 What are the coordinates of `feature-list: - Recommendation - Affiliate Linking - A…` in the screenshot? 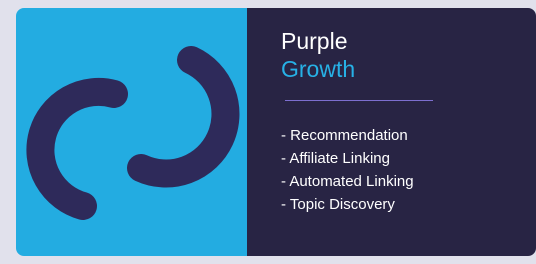 It's located at (347, 170).